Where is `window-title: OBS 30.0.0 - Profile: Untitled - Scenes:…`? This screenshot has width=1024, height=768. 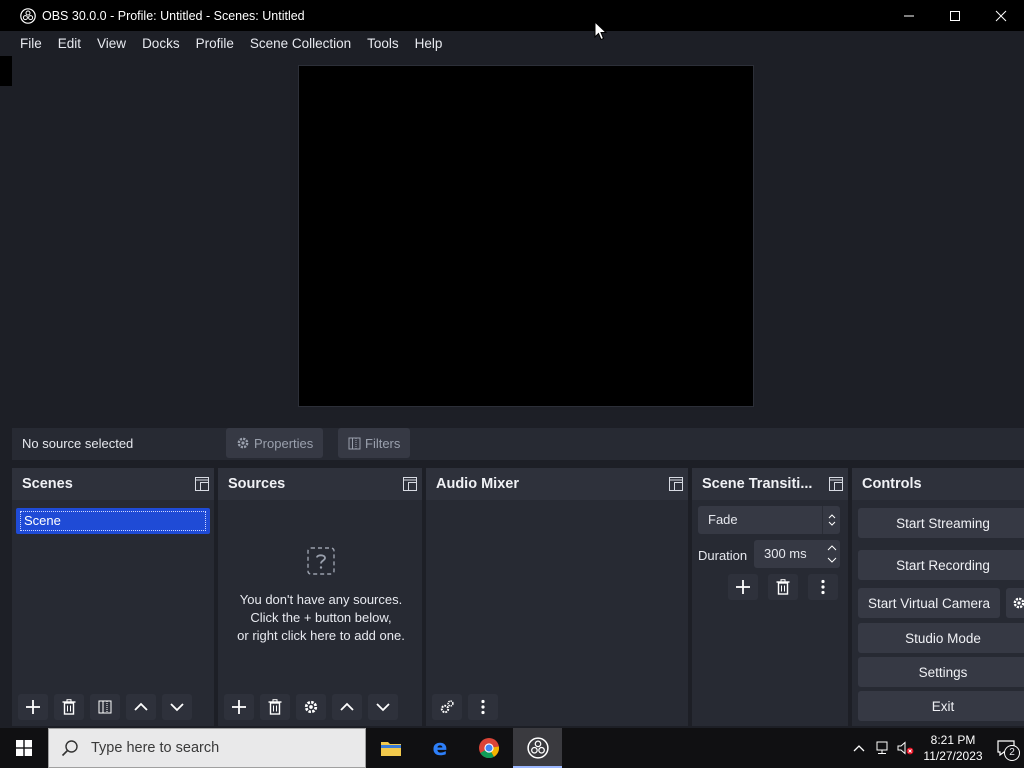 window-title: OBS 30.0.0 - Profile: Untitled - Scenes:… is located at coordinates (173, 15).